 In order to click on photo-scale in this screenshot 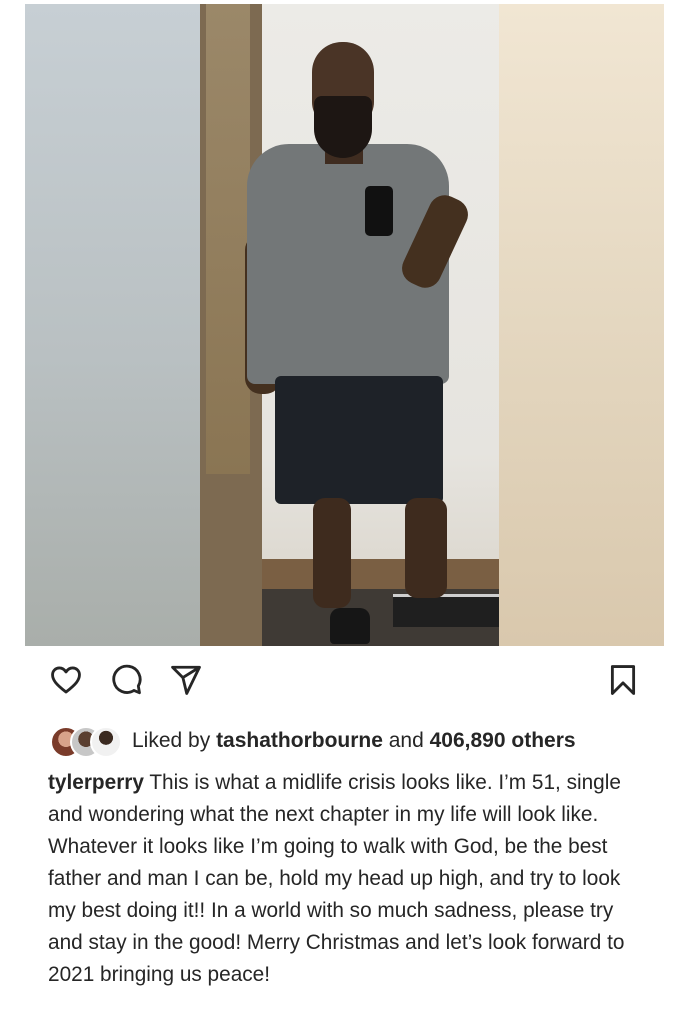, I will do `click(446, 610)`.